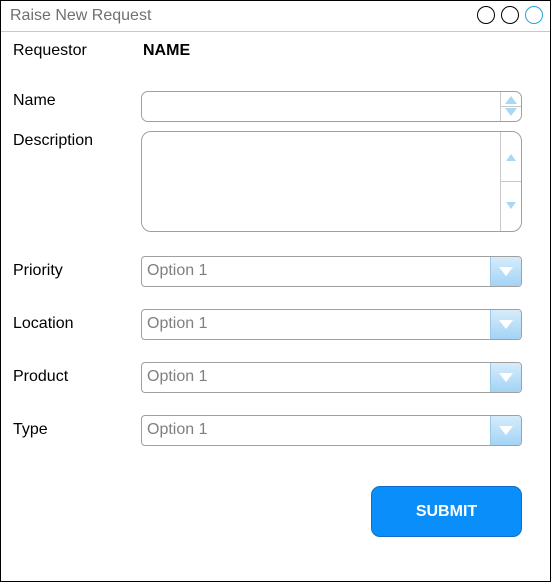  I want to click on window-minimize-icon, so click(486, 15).